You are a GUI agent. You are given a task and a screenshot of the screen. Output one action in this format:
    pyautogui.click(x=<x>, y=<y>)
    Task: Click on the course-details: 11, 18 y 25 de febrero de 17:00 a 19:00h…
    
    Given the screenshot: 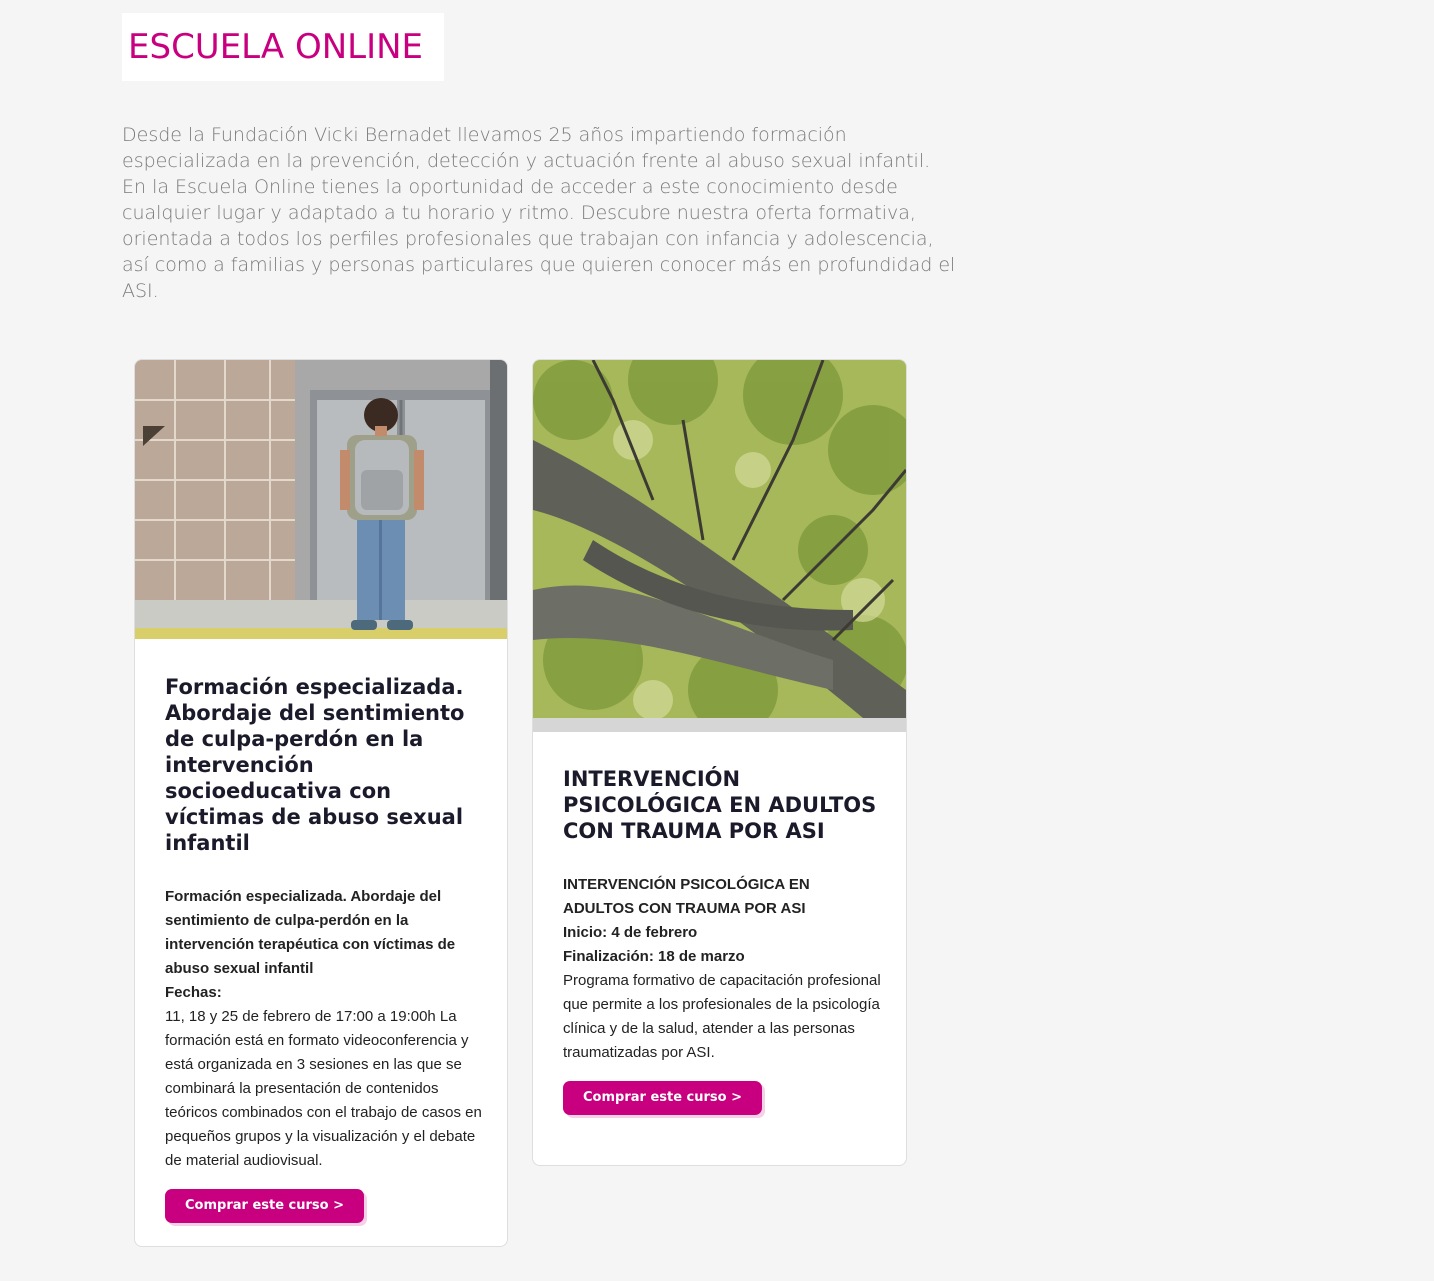 What is the action you would take?
    pyautogui.click(x=323, y=1088)
    